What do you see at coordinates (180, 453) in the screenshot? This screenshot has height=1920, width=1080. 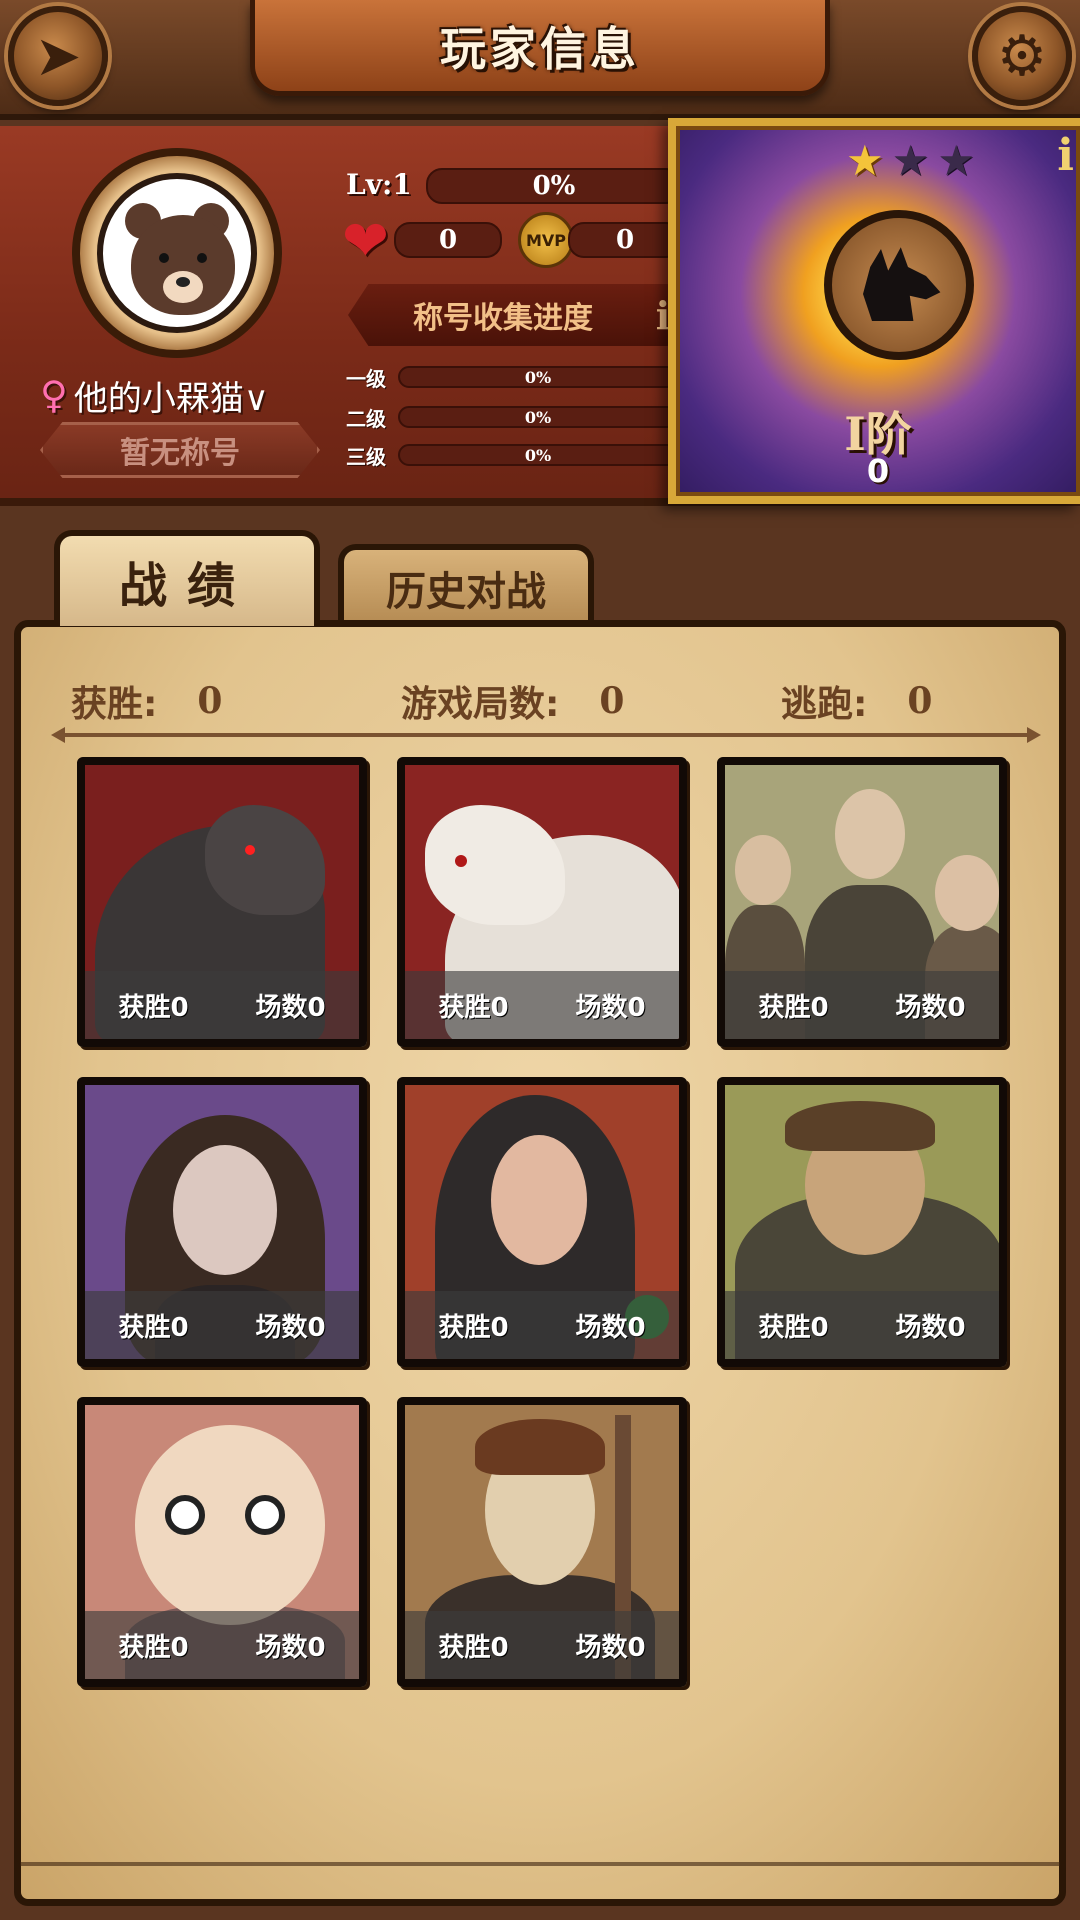 I see `player-title: 暂无称号` at bounding box center [180, 453].